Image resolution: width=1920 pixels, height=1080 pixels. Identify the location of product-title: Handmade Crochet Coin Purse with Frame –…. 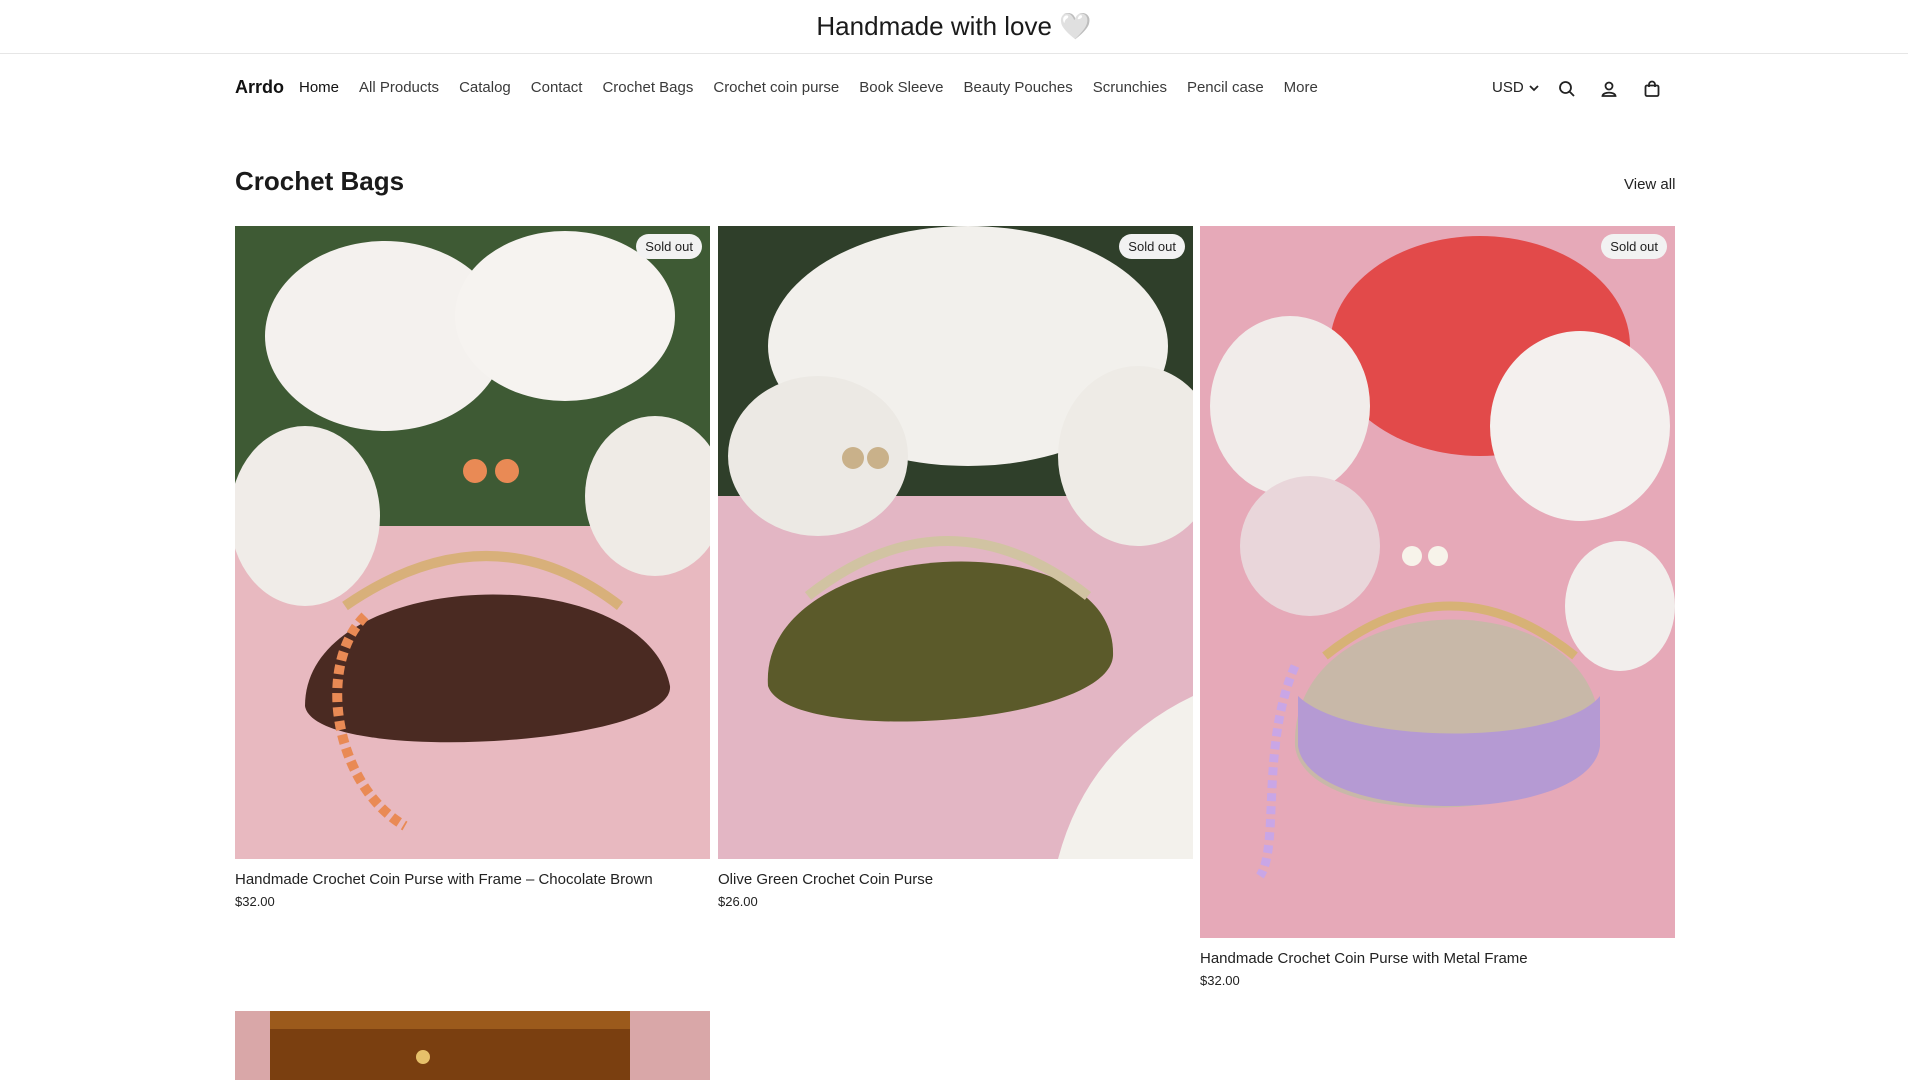
(472, 879).